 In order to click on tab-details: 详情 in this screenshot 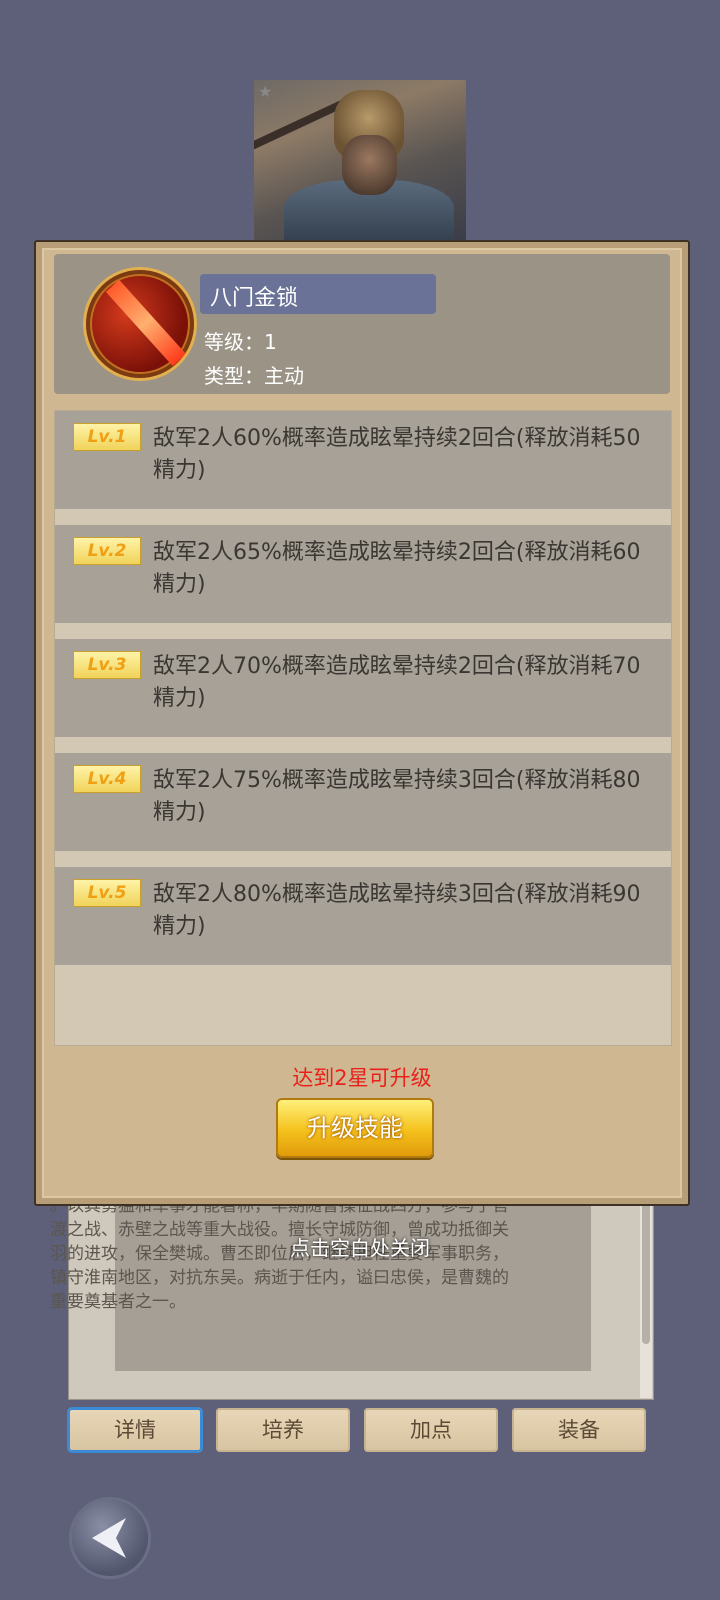, I will do `click(135, 1430)`.